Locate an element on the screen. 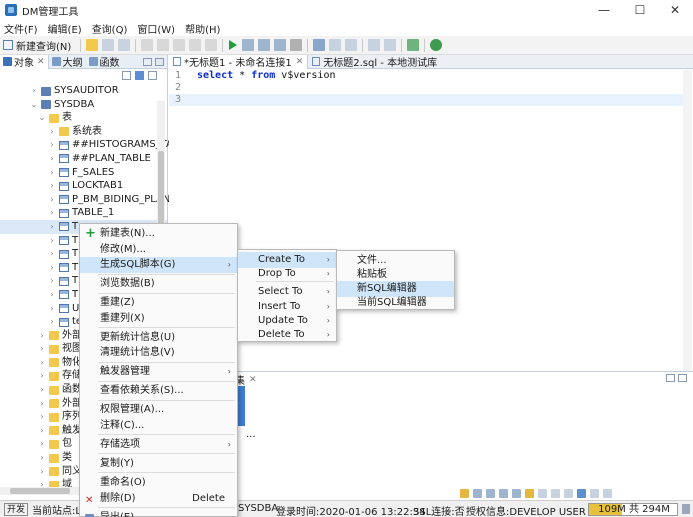 This screenshot has height=517, width=693. menu-help: 帮助(H) is located at coordinates (202, 28).